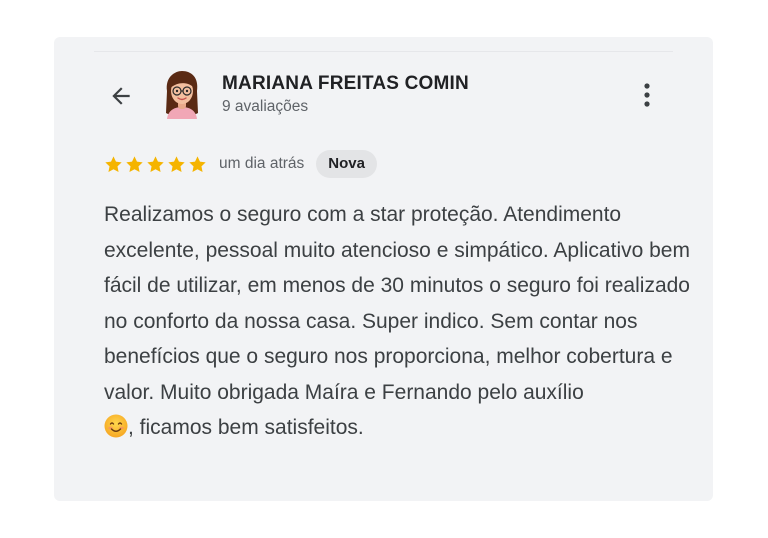 The height and width of the screenshot is (538, 768). I want to click on author-review-count: 9 avaliações, so click(265, 106).